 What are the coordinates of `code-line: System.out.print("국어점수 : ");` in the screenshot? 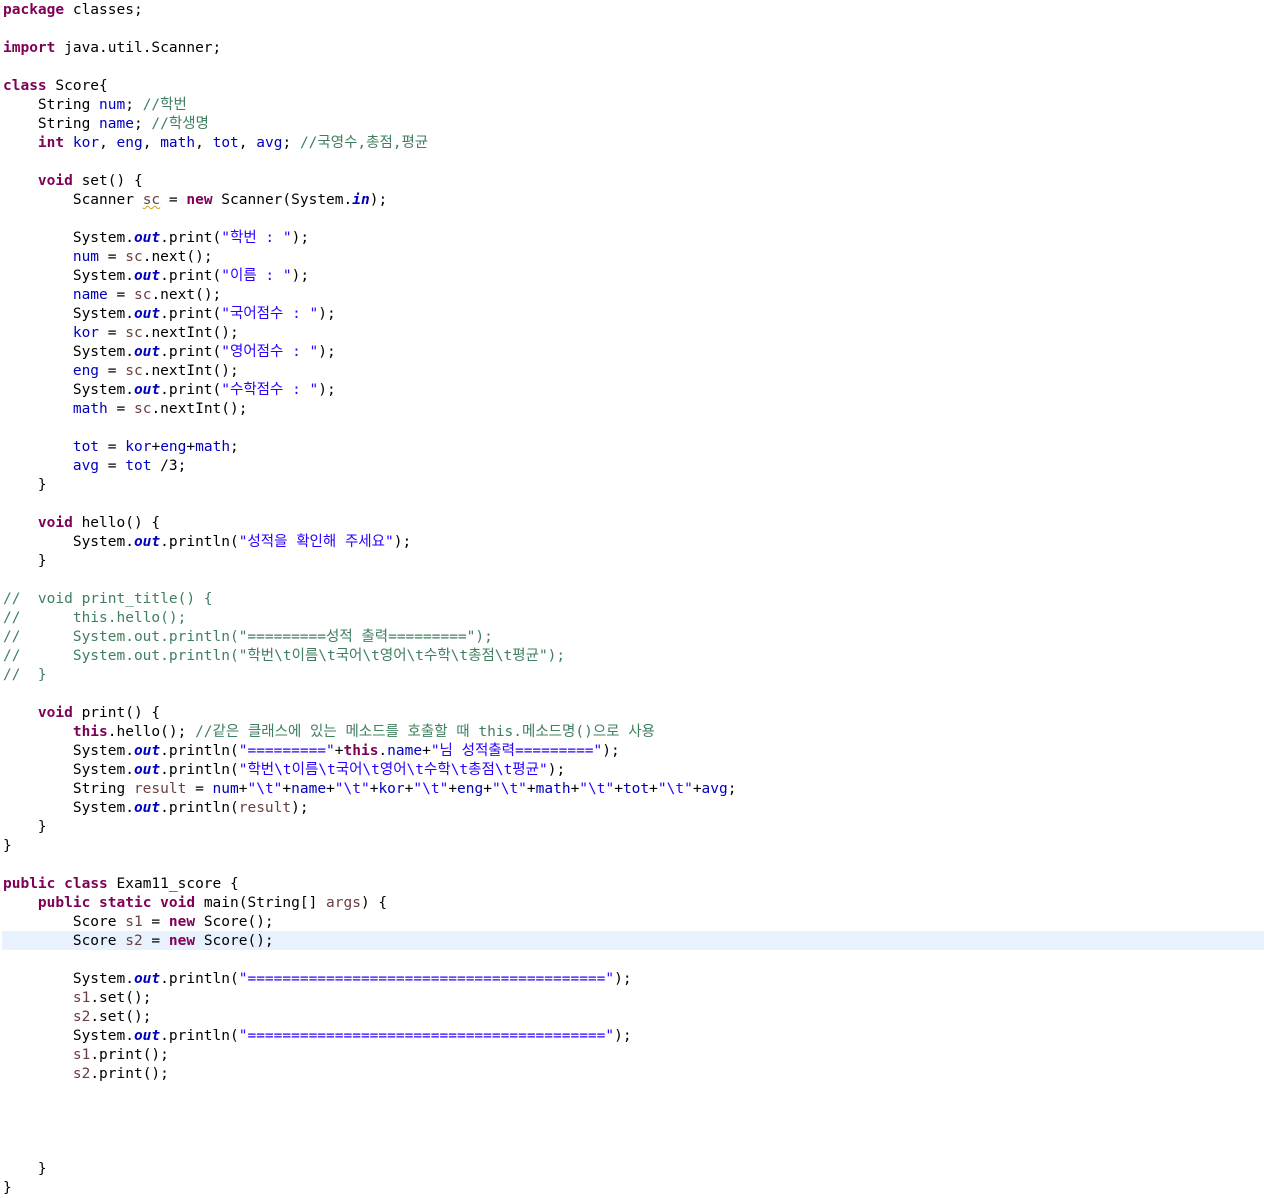 It's located at (169, 314).